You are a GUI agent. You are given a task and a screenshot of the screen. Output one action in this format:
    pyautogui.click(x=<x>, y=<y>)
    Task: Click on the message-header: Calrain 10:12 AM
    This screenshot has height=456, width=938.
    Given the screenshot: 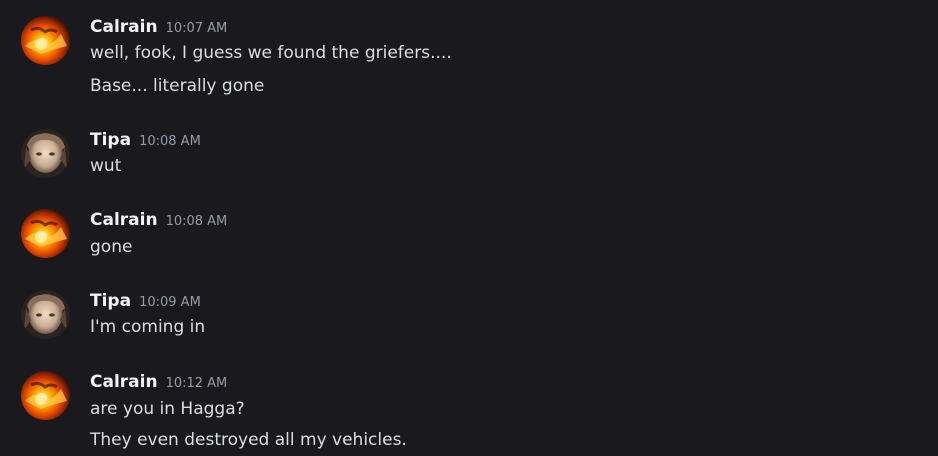 What is the action you would take?
    pyautogui.click(x=158, y=383)
    